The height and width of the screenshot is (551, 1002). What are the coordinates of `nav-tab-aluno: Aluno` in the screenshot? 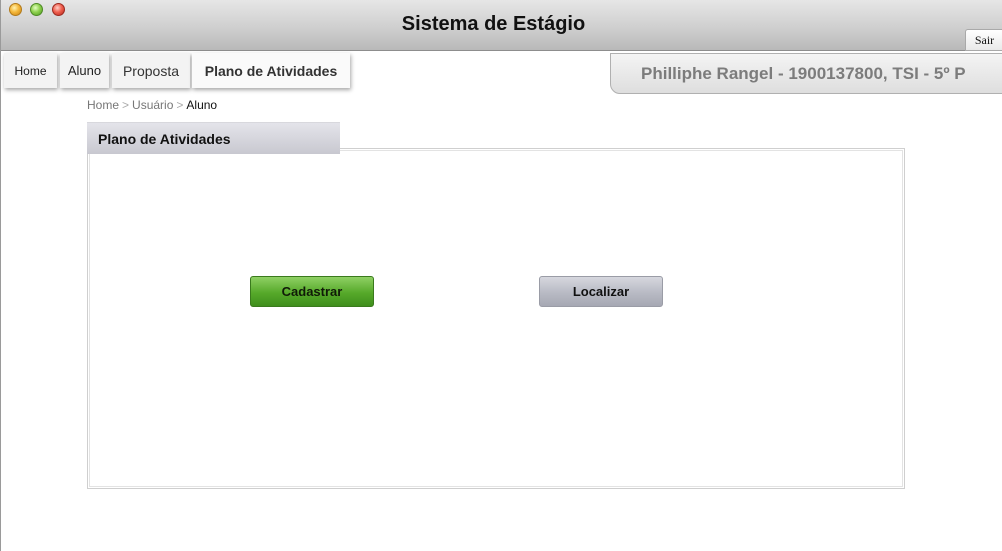 It's located at (84, 70).